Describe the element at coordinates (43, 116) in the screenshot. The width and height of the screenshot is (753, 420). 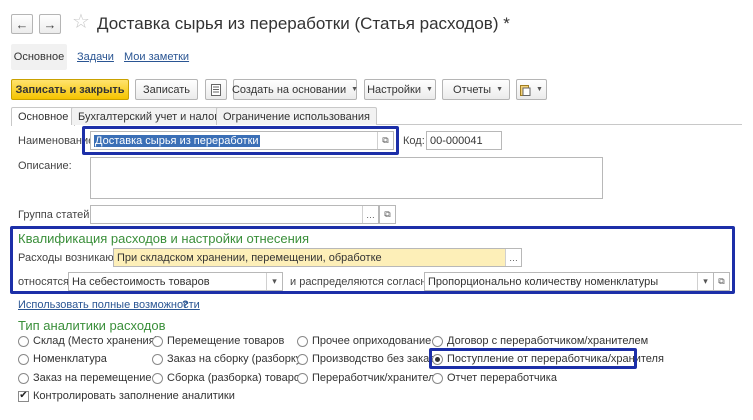
I see `tab-main: Основное` at that location.